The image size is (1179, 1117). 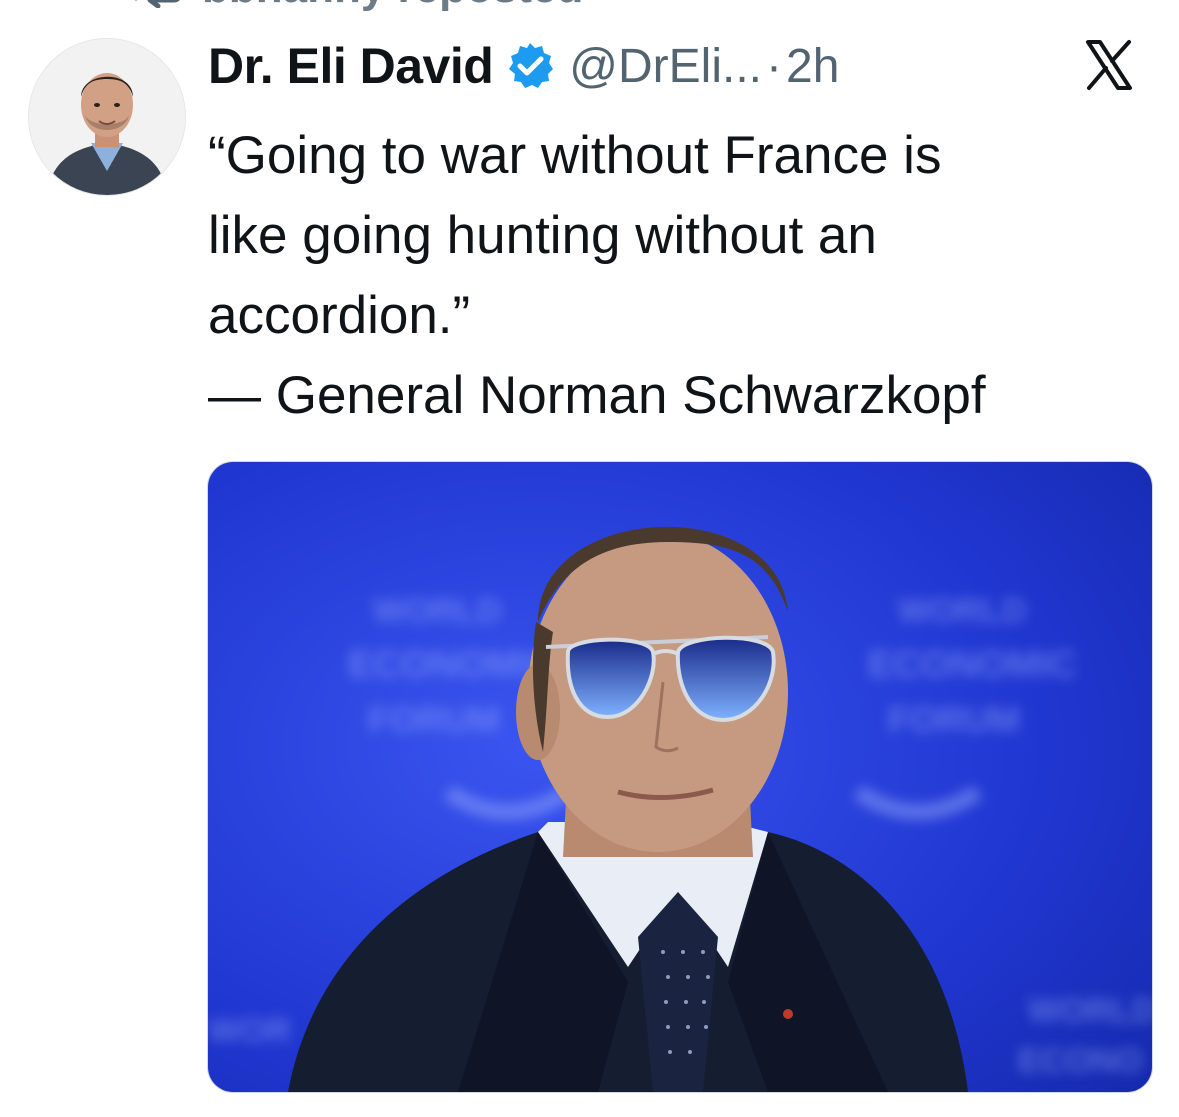 I want to click on author-name: Dr. Eli David, so click(x=351, y=66).